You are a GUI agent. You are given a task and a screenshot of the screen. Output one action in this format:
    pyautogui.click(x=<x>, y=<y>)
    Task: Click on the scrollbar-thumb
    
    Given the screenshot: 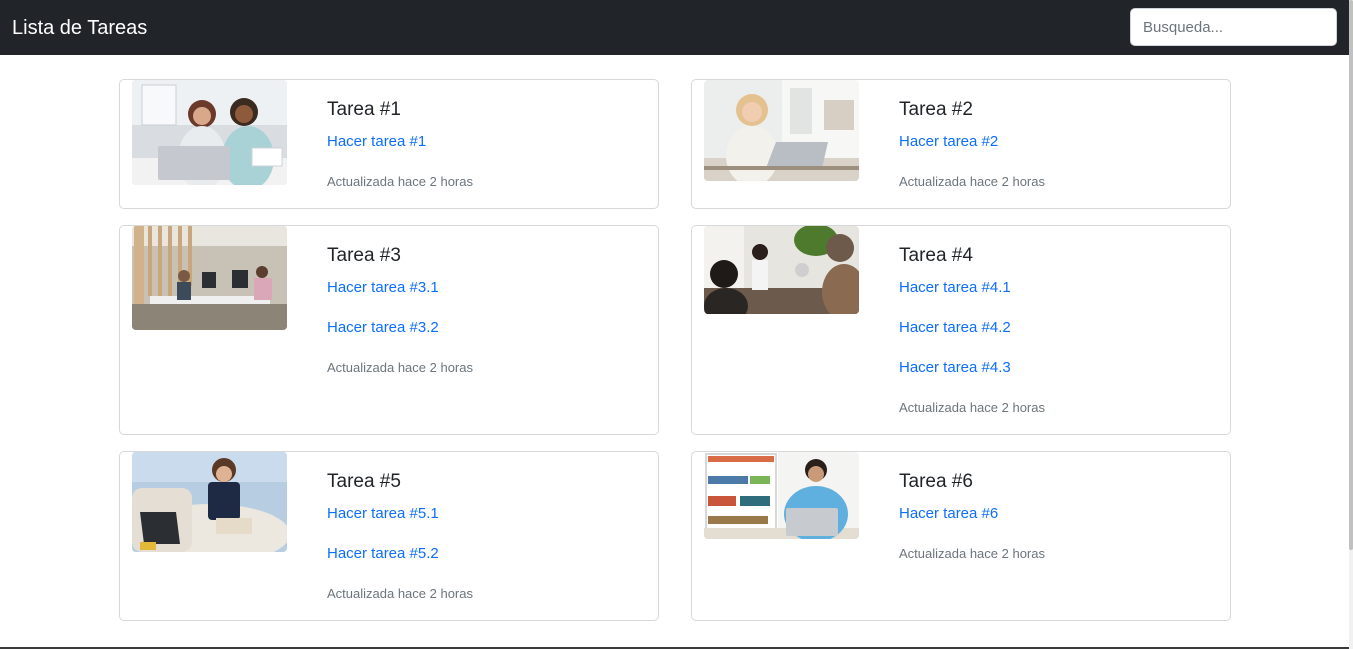 What is the action you would take?
    pyautogui.click(x=1351, y=275)
    